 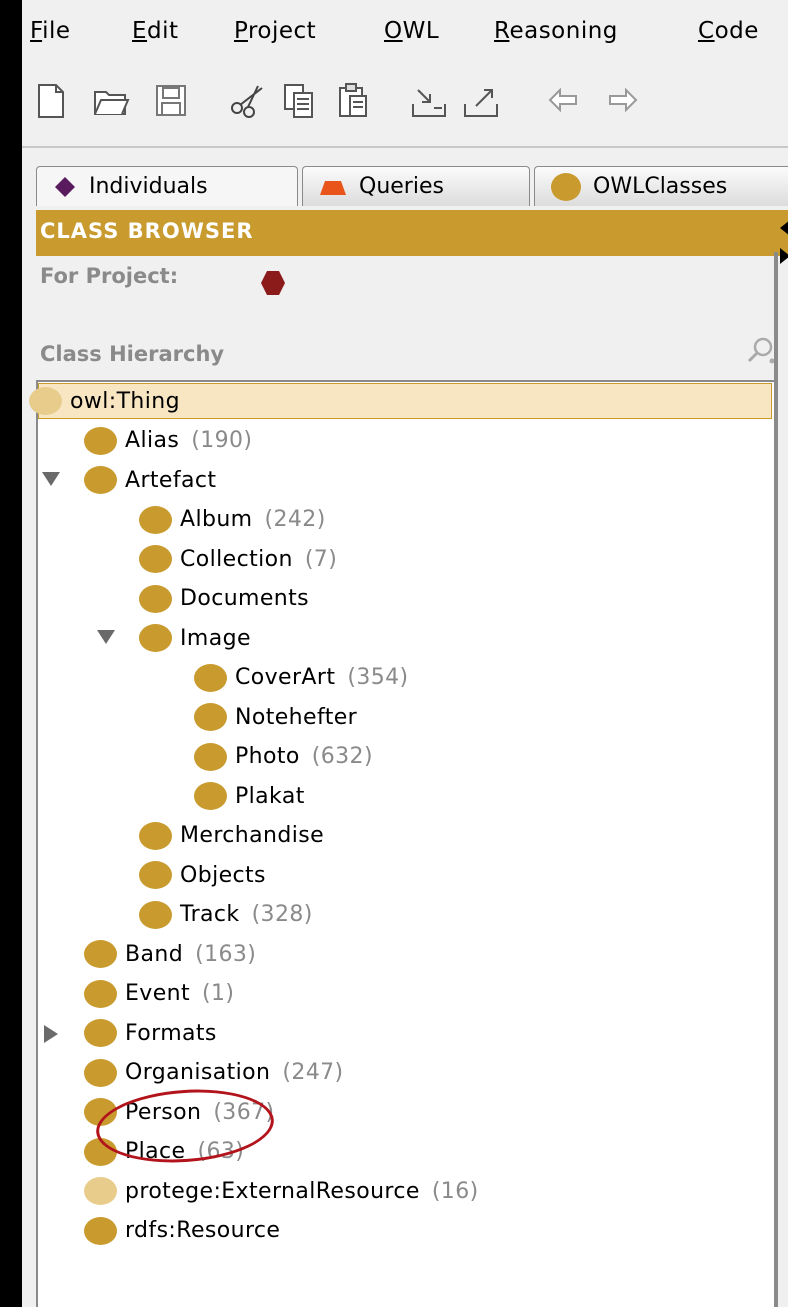 I want to click on menu-code: Code, so click(x=728, y=31).